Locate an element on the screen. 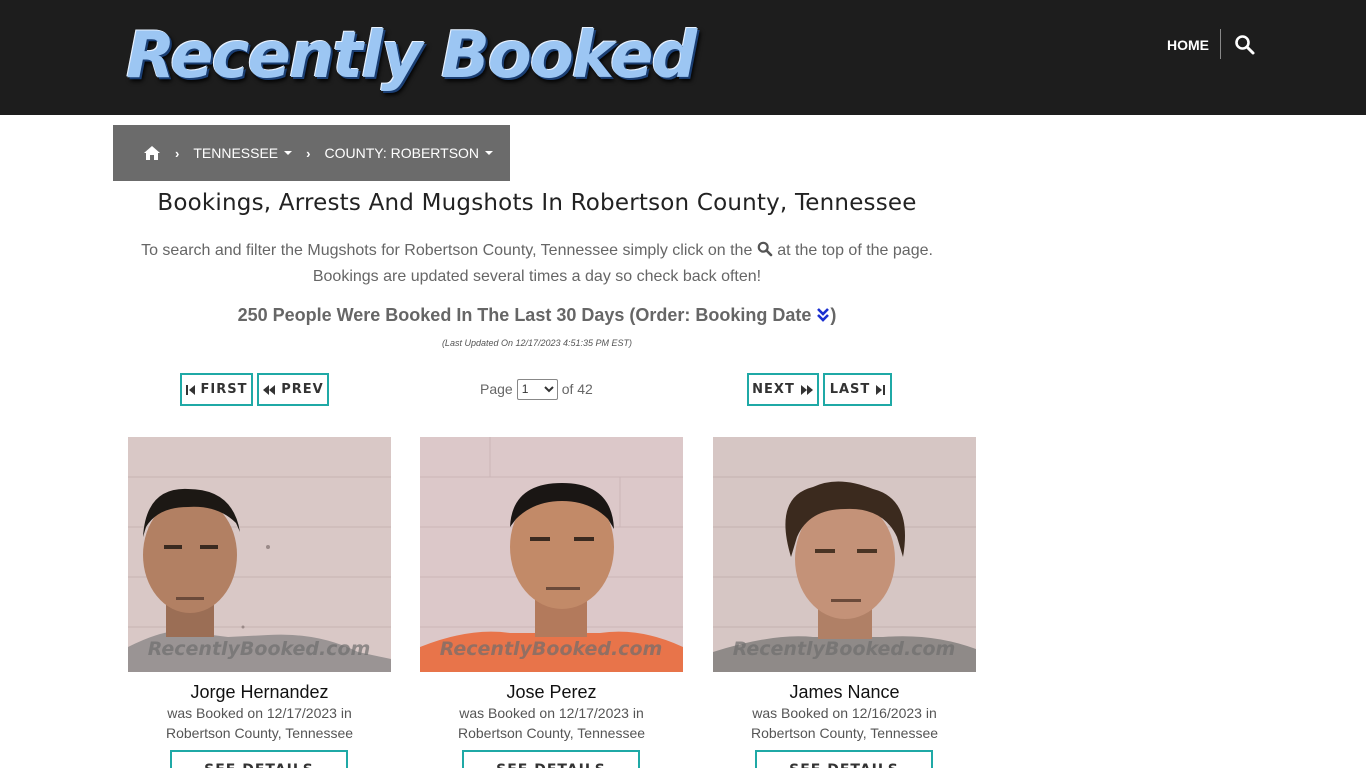  last-label: LAST is located at coordinates (850, 389).